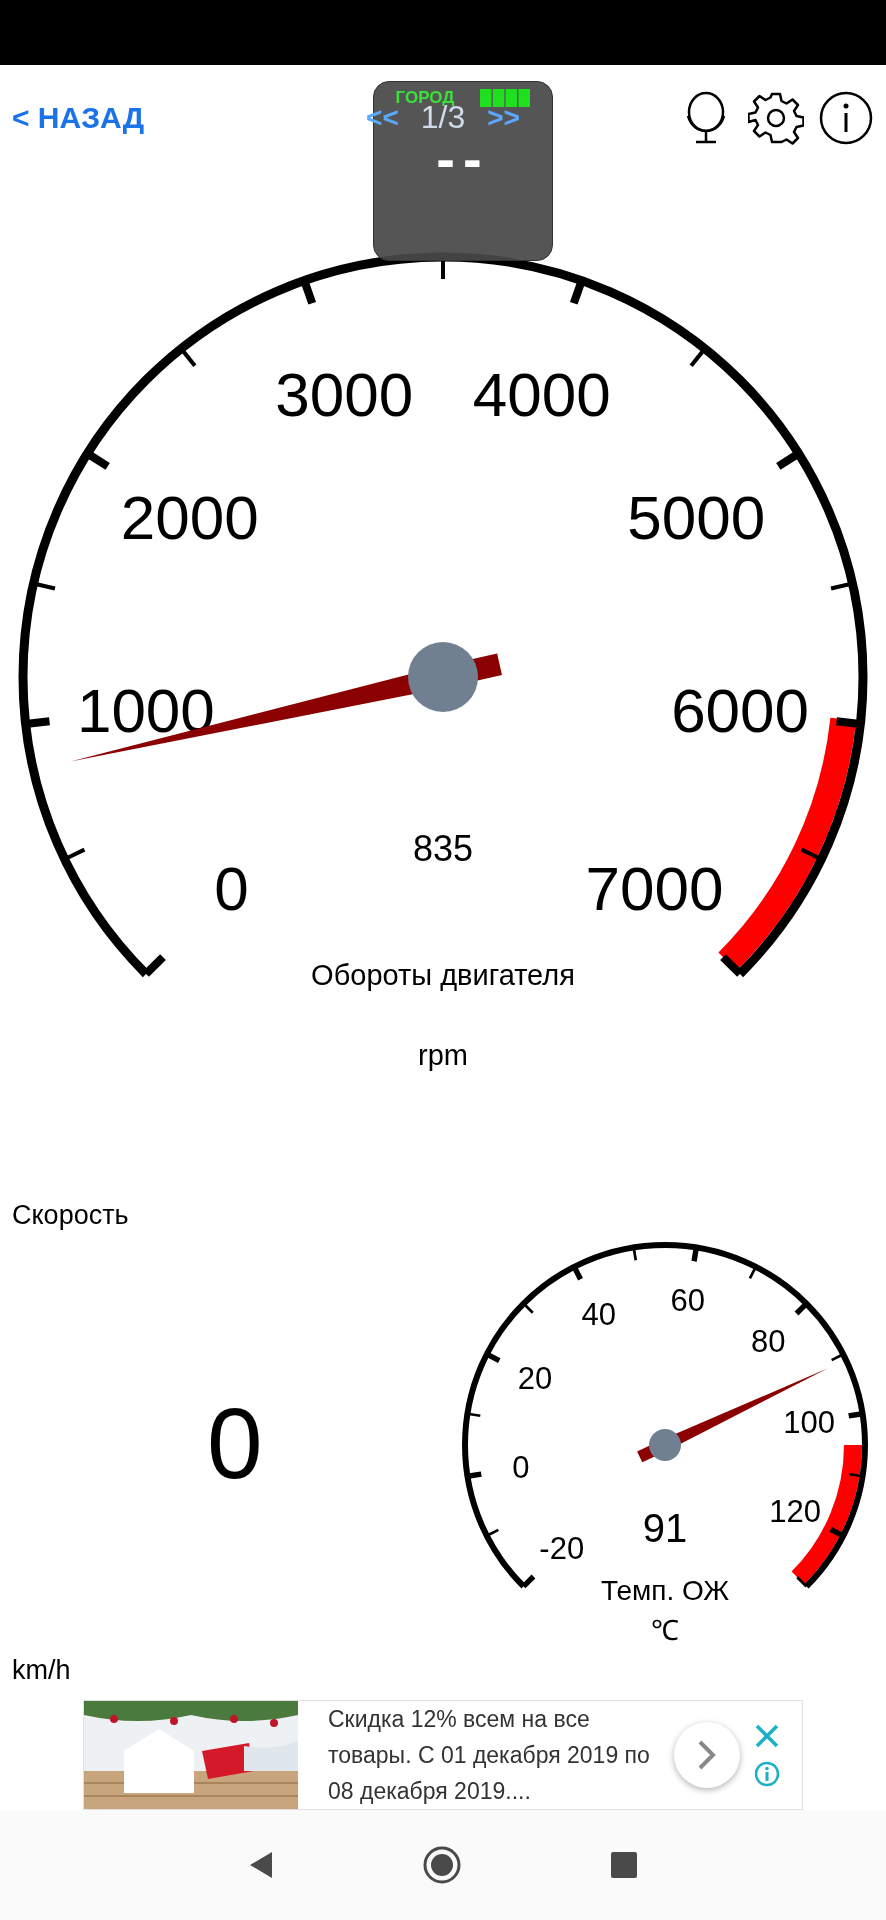 This screenshot has height=1920, width=886. I want to click on scale-label: 6000, so click(740, 710).